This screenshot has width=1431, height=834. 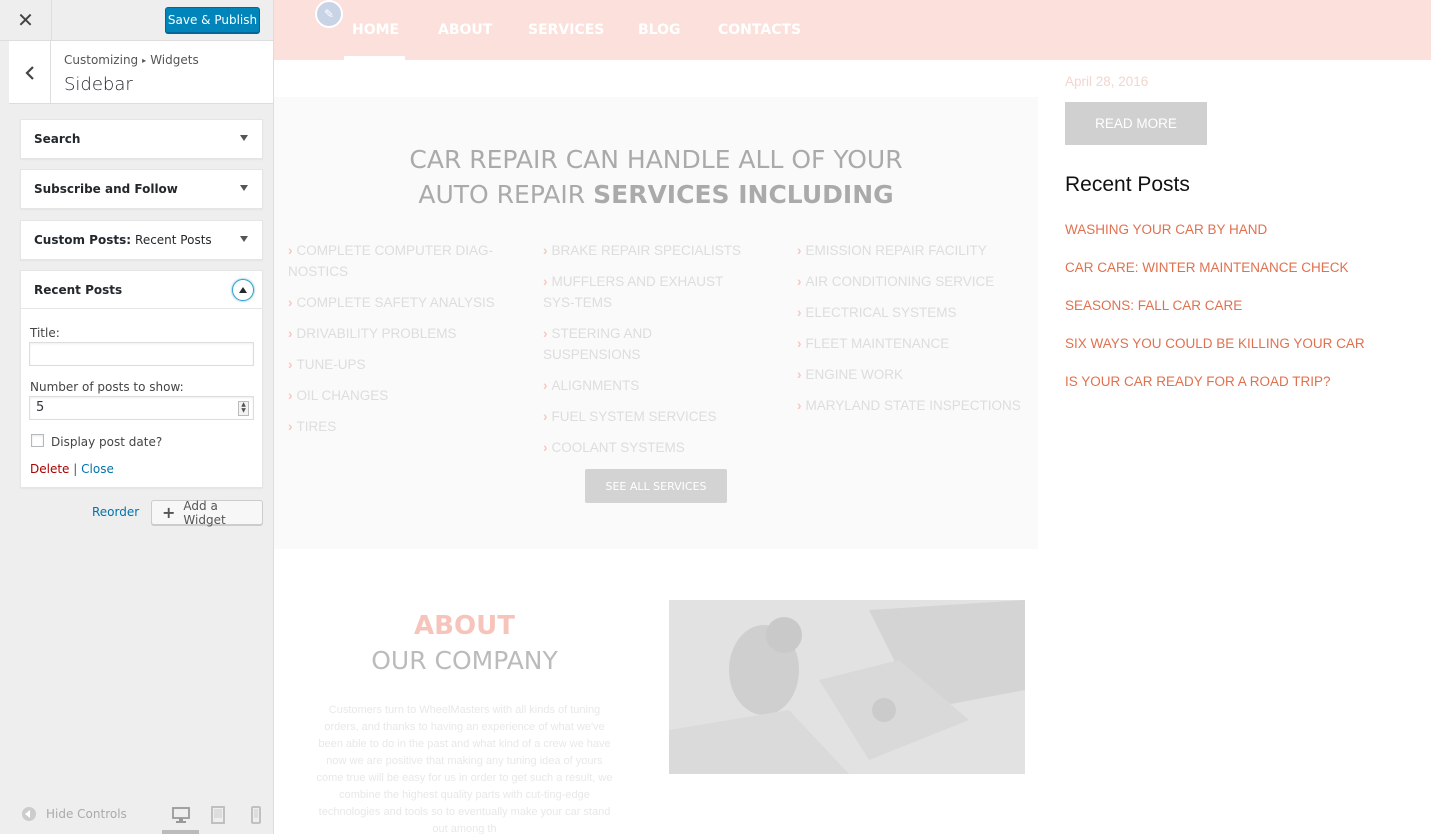 What do you see at coordinates (1136, 123) in the screenshot?
I see `read-more-button: READ MORE` at bounding box center [1136, 123].